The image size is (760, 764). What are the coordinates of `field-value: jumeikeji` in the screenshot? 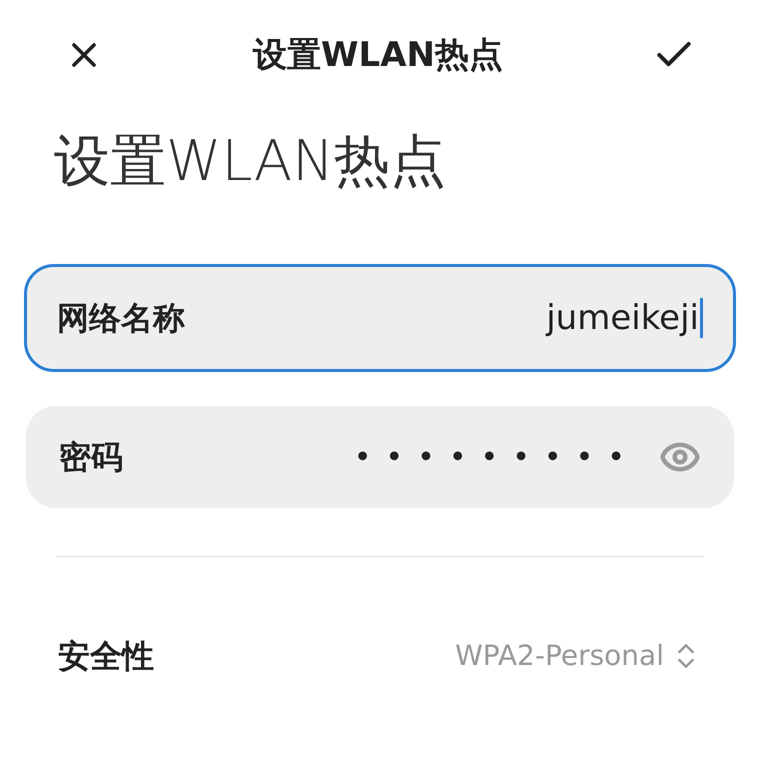 It's located at (622, 318).